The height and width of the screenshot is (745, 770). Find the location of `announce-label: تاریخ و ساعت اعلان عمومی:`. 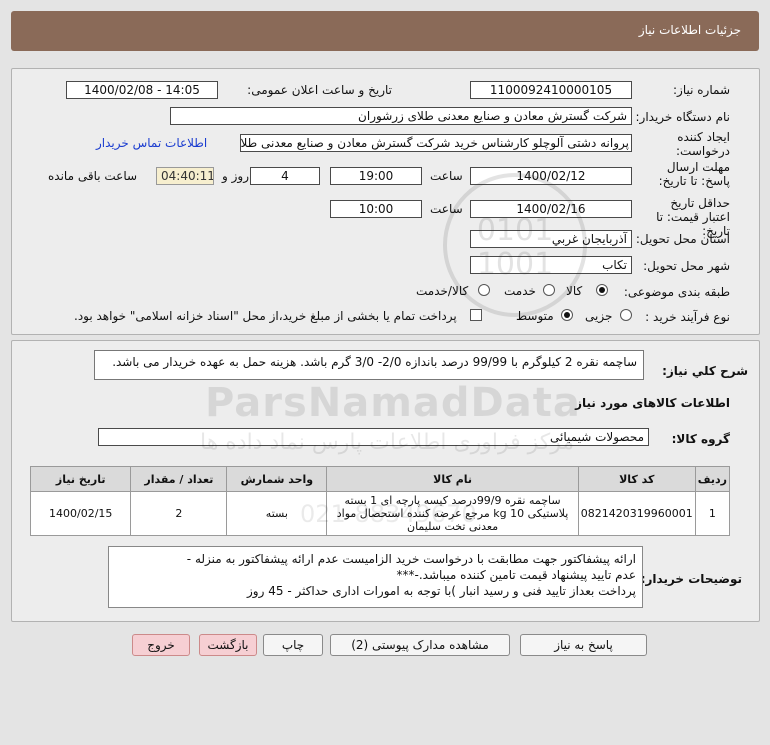

announce-label: تاریخ و ساعت اعلان عمومی: is located at coordinates (319, 90).